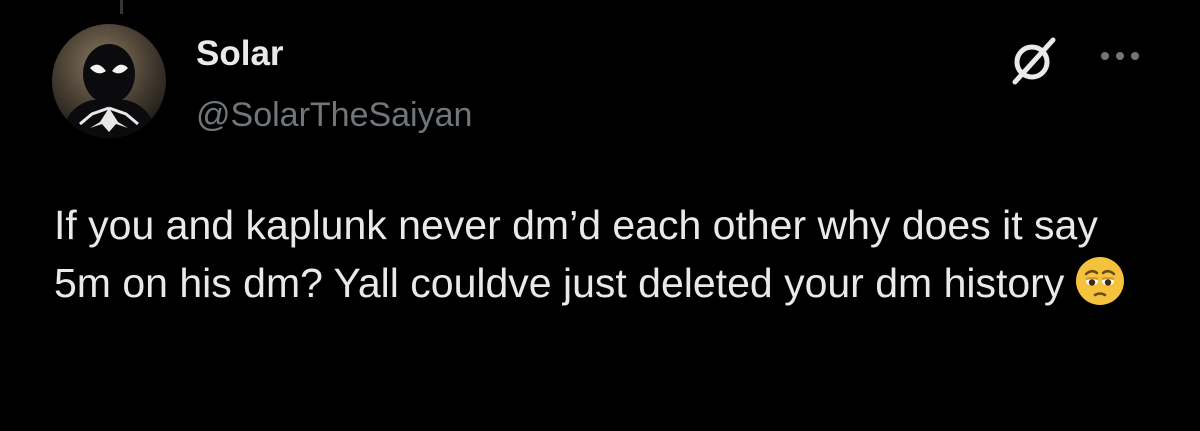 This screenshot has height=431, width=1200. I want to click on more-options-icon, so click(1120, 56).